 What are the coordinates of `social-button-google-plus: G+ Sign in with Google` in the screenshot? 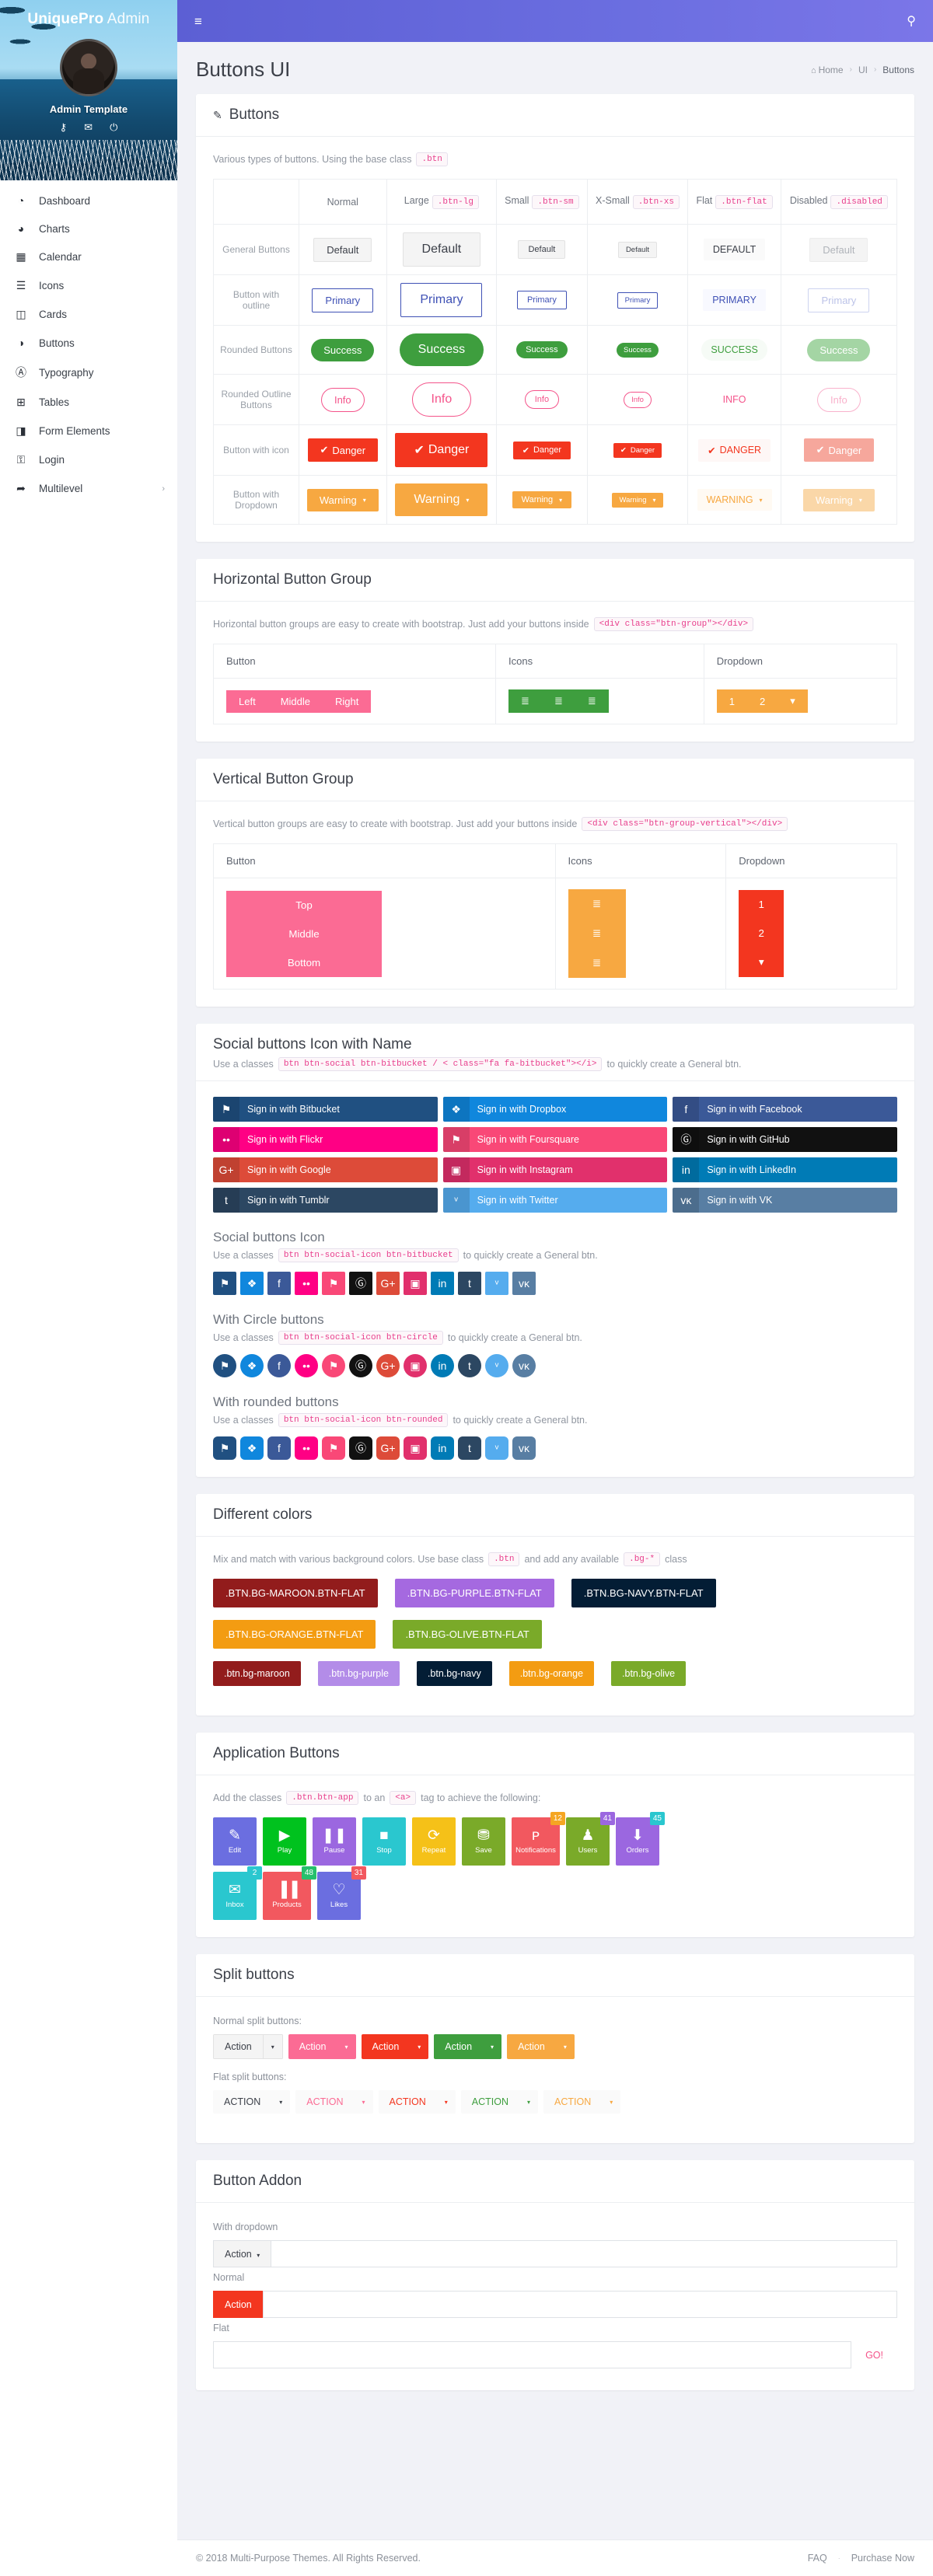 It's located at (325, 1169).